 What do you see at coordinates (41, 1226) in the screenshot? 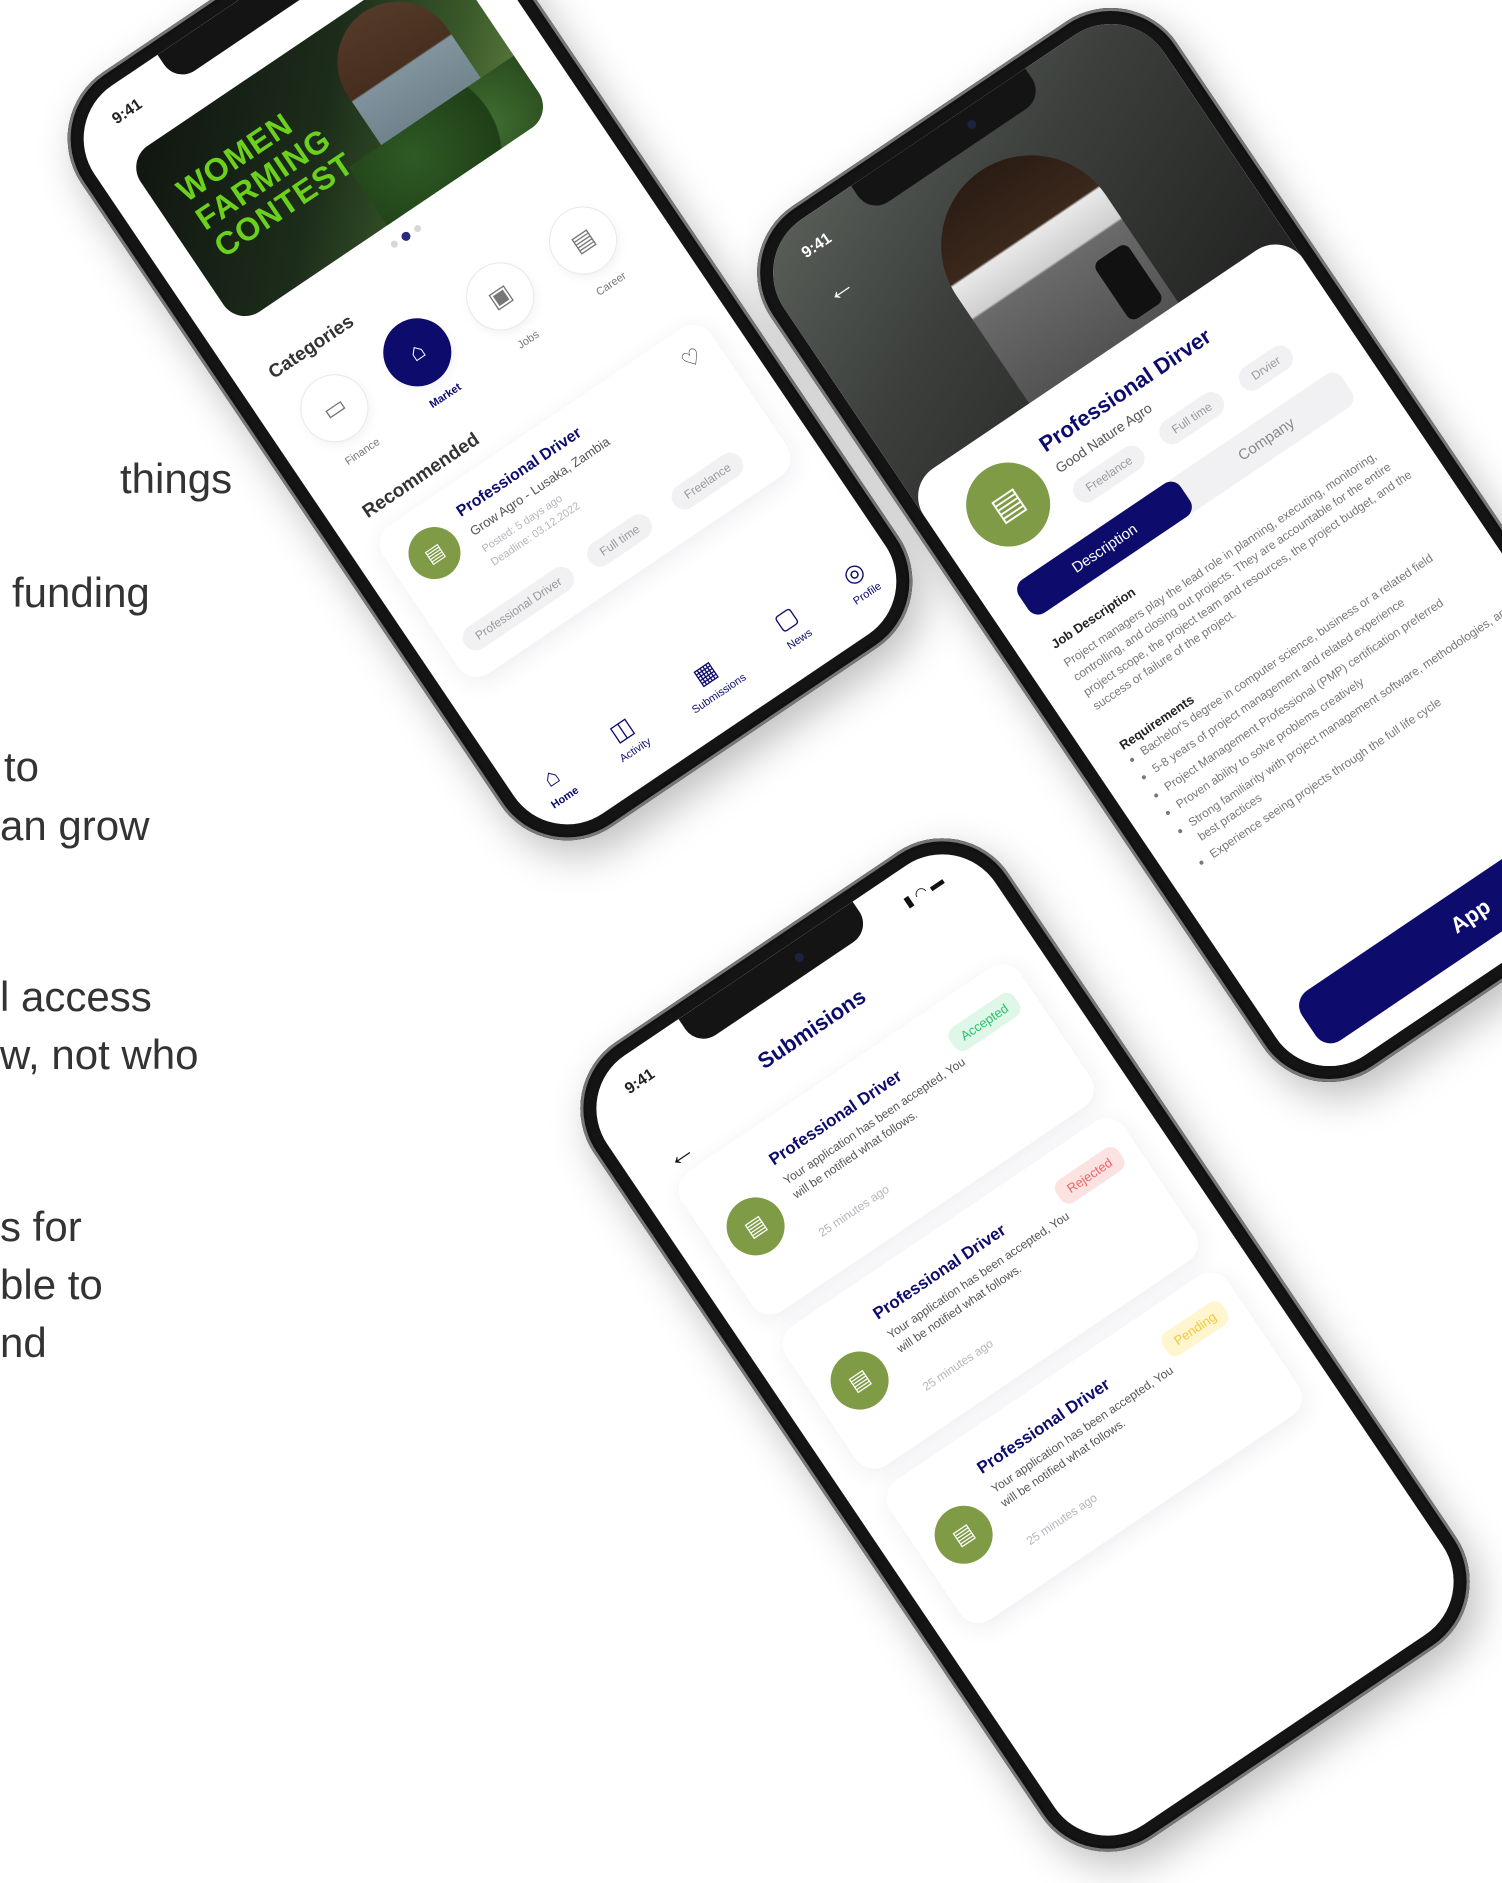
I see `left-text-line: s for` at bounding box center [41, 1226].